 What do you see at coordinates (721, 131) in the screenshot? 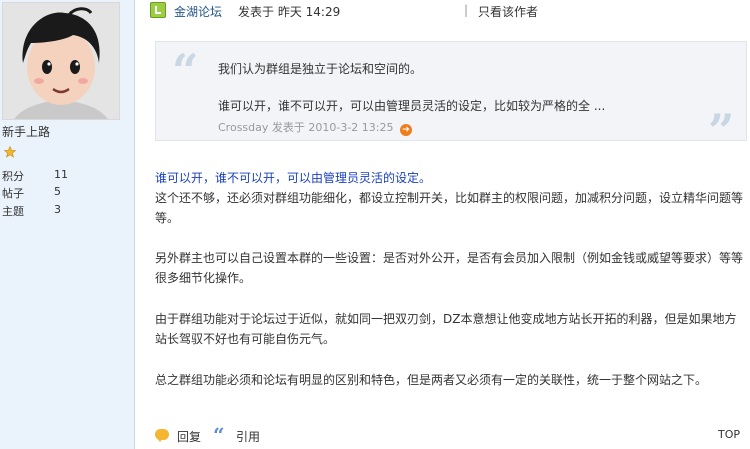
I see `close-quote-icon: ”` at bounding box center [721, 131].